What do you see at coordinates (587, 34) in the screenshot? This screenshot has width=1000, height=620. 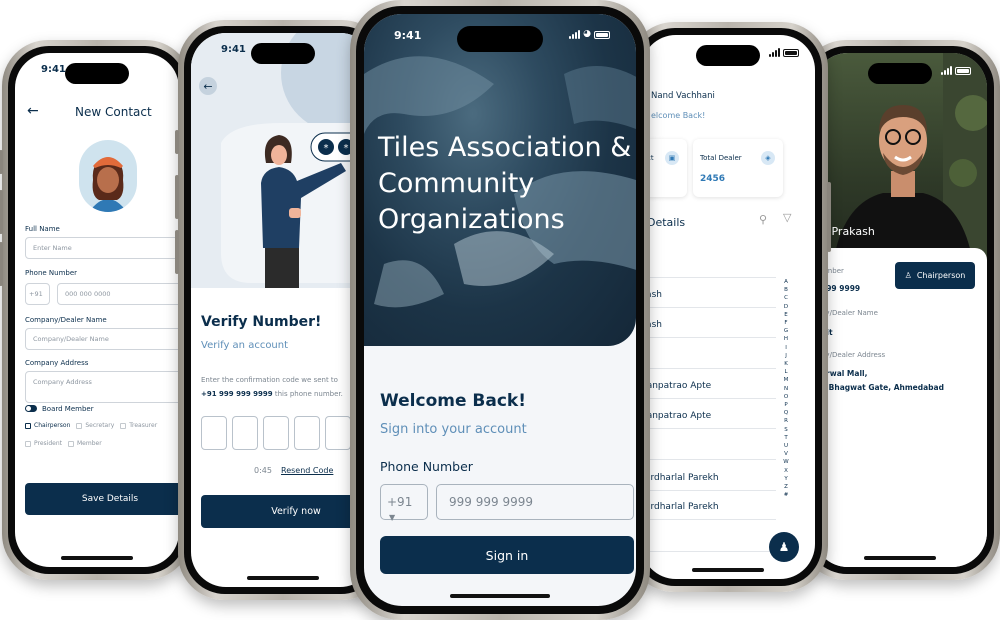 I see `wifi-icon: ◕` at bounding box center [587, 34].